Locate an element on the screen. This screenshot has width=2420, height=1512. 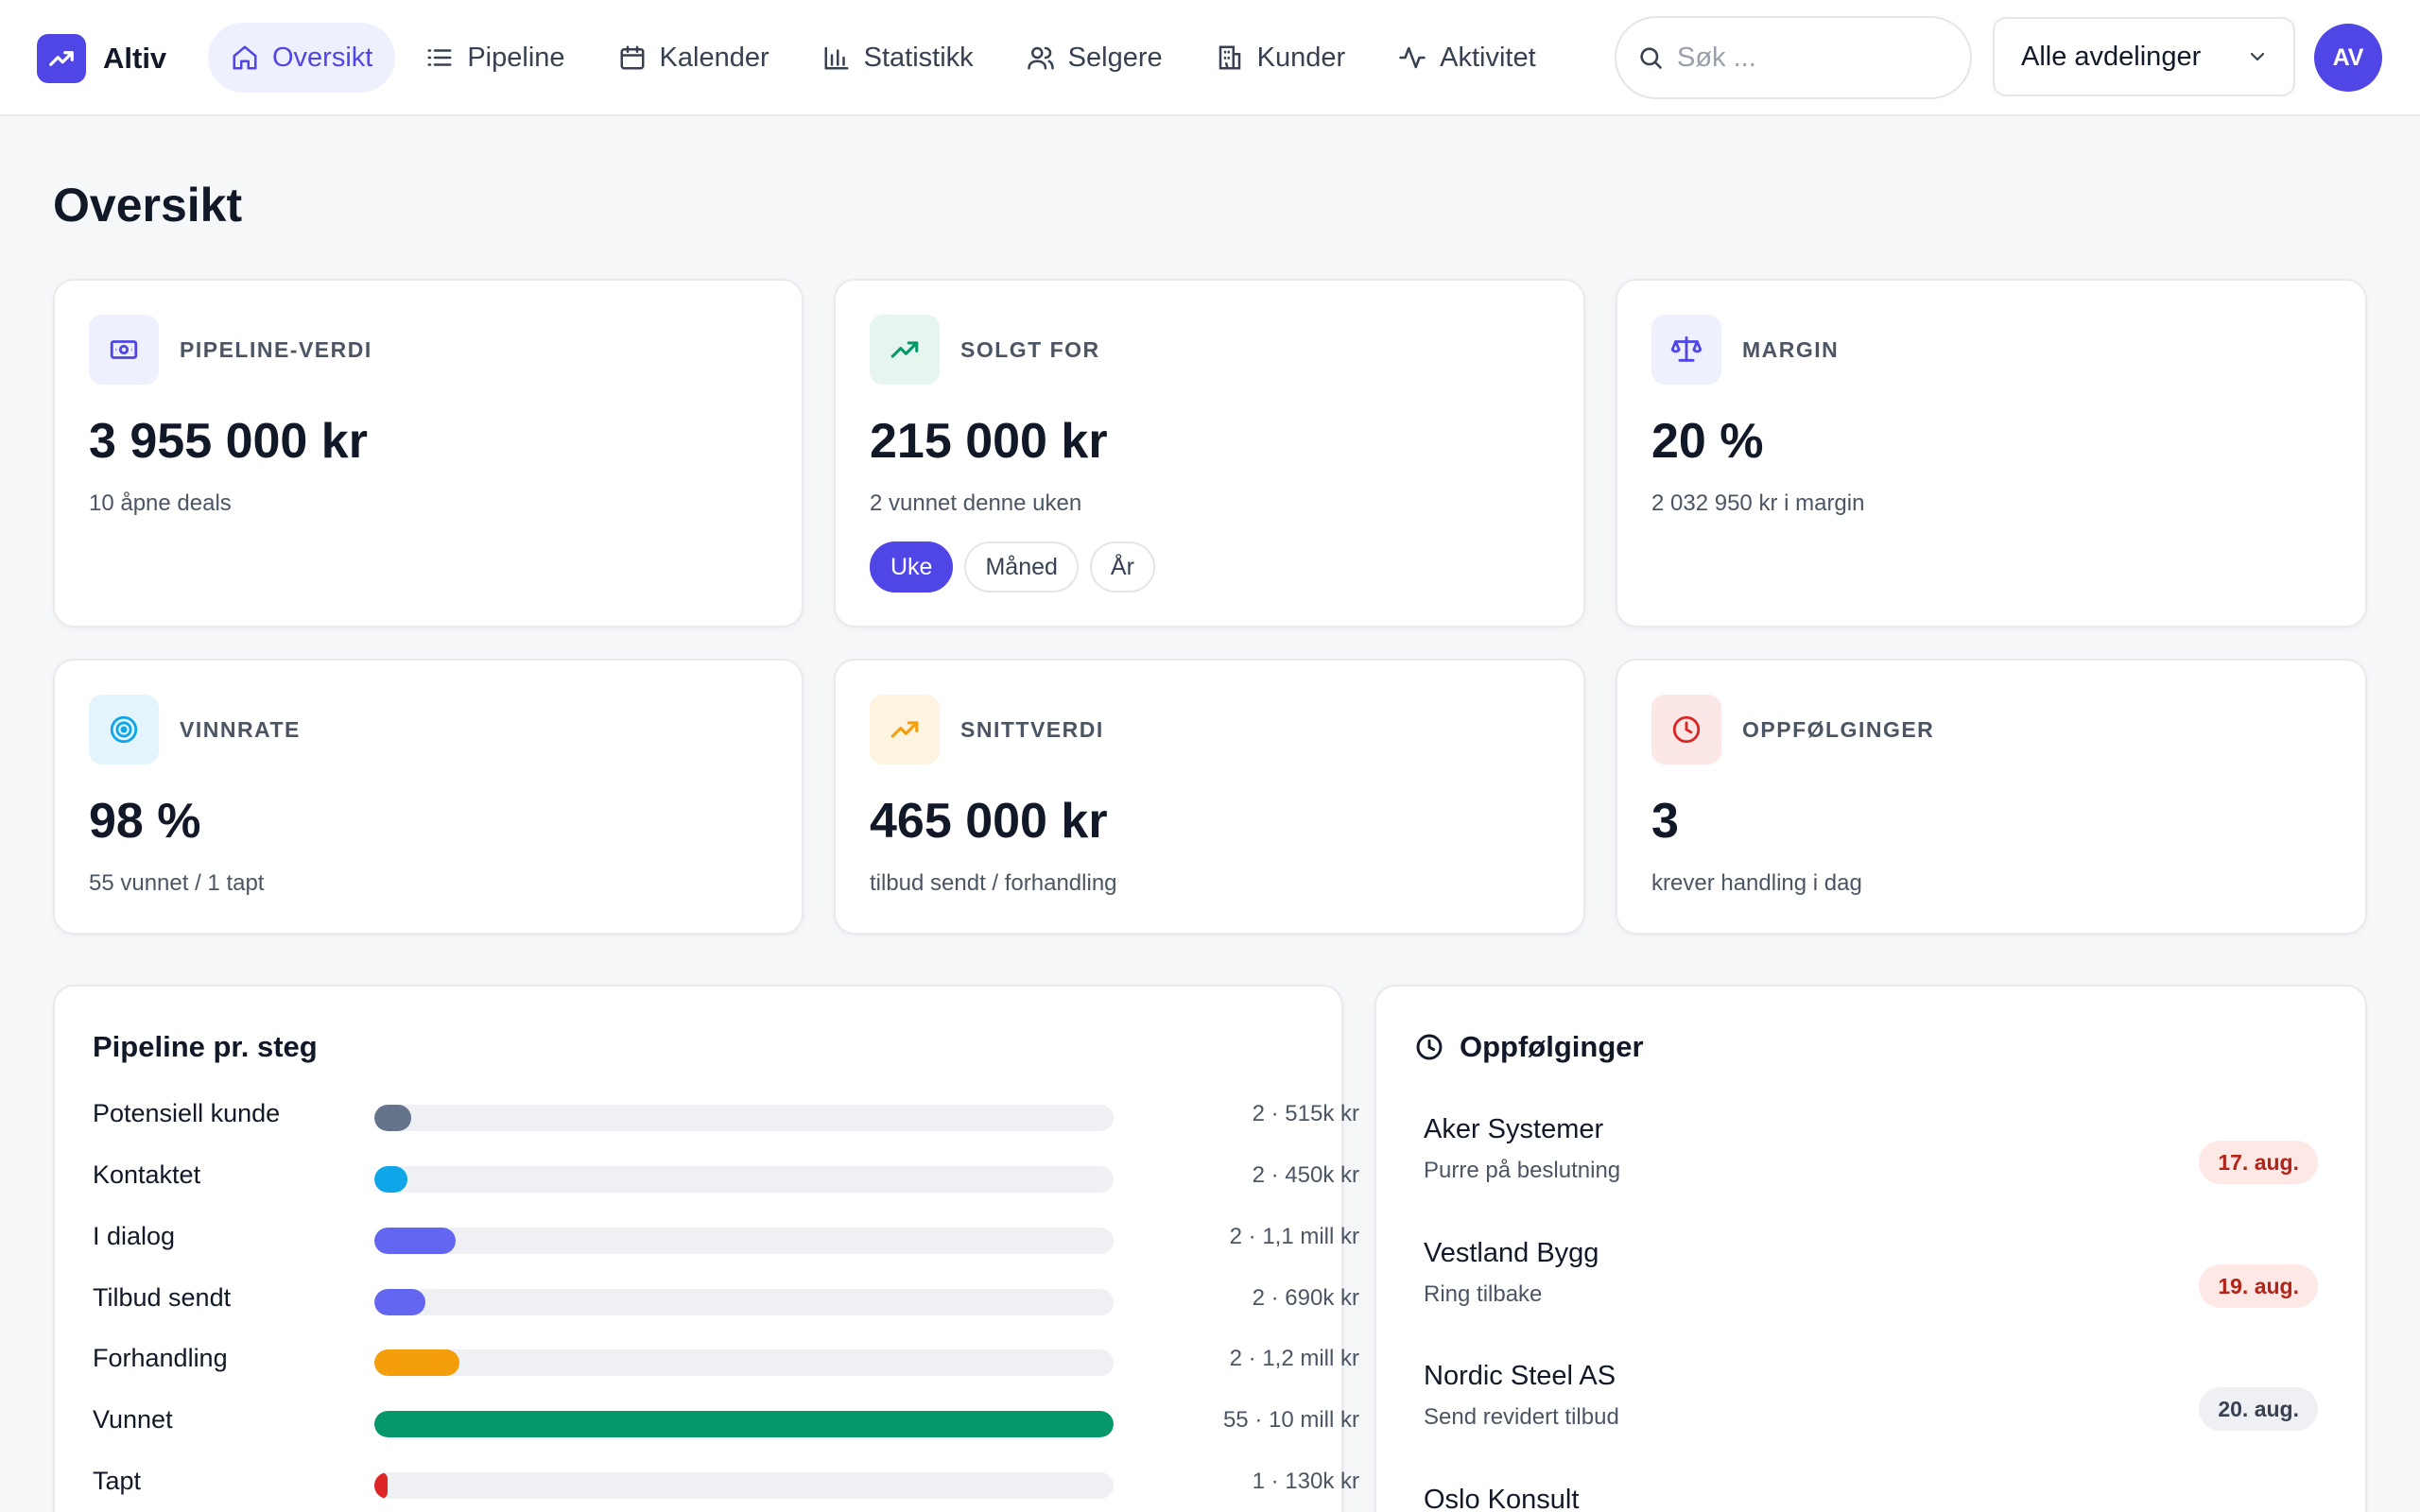
followup-task: Send revidert tilbud is located at coordinates (1521, 1417).